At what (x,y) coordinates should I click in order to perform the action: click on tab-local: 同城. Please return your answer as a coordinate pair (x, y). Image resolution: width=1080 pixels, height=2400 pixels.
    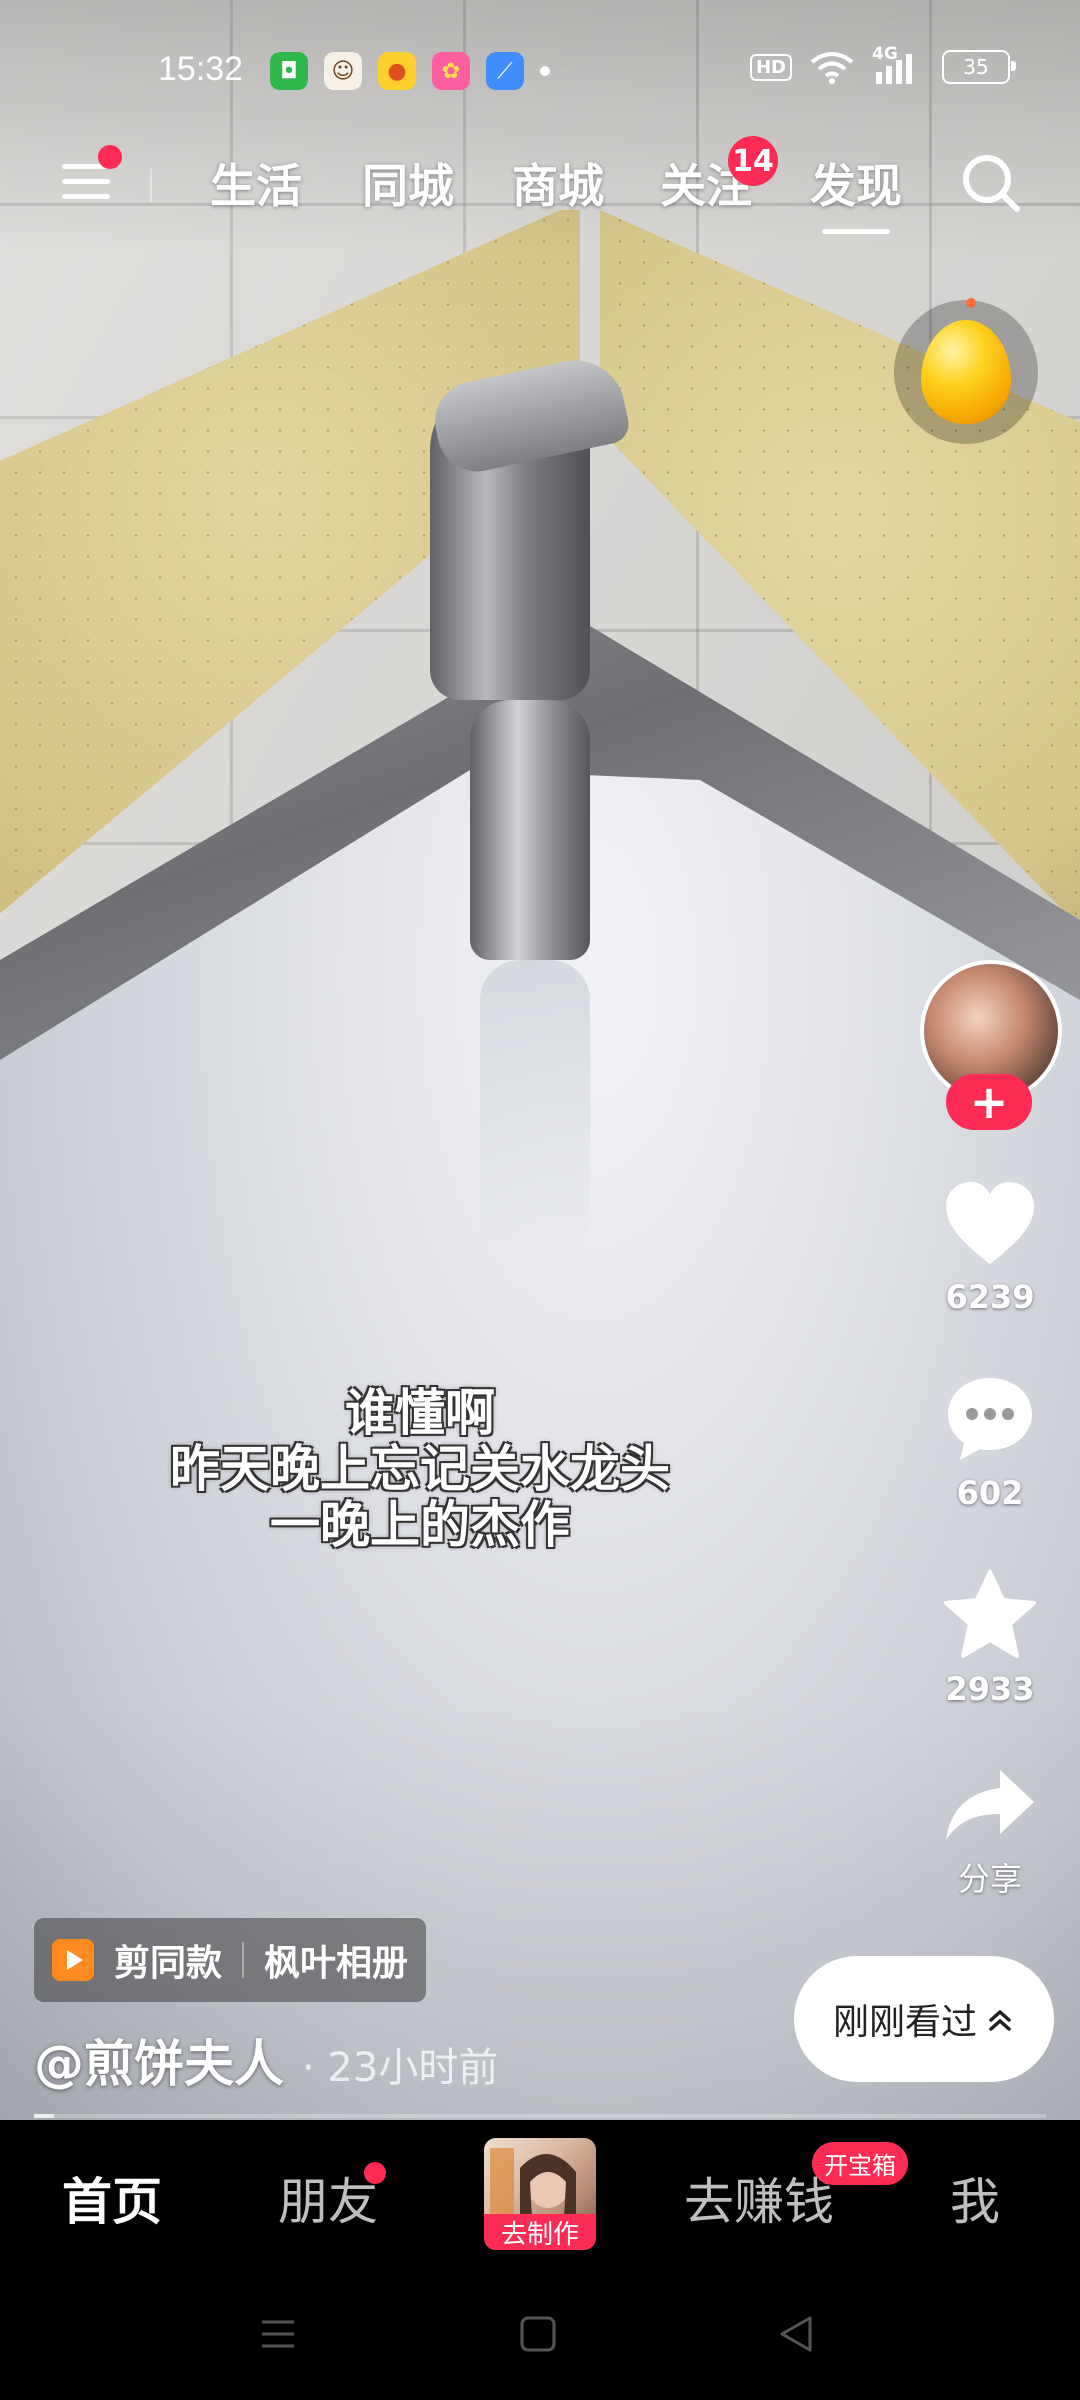
    Looking at the image, I should click on (408, 183).